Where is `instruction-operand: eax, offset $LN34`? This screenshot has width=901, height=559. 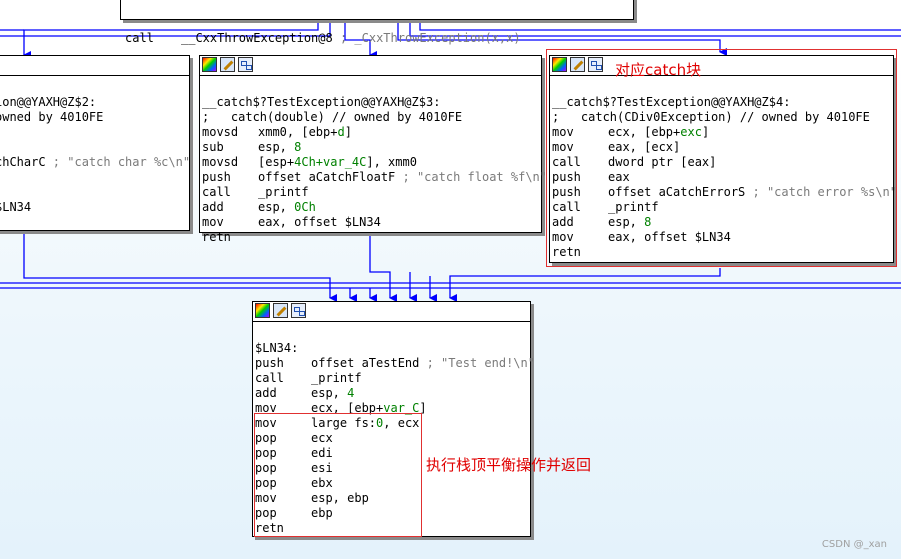 instruction-operand: eax, offset $LN34 is located at coordinates (319, 222).